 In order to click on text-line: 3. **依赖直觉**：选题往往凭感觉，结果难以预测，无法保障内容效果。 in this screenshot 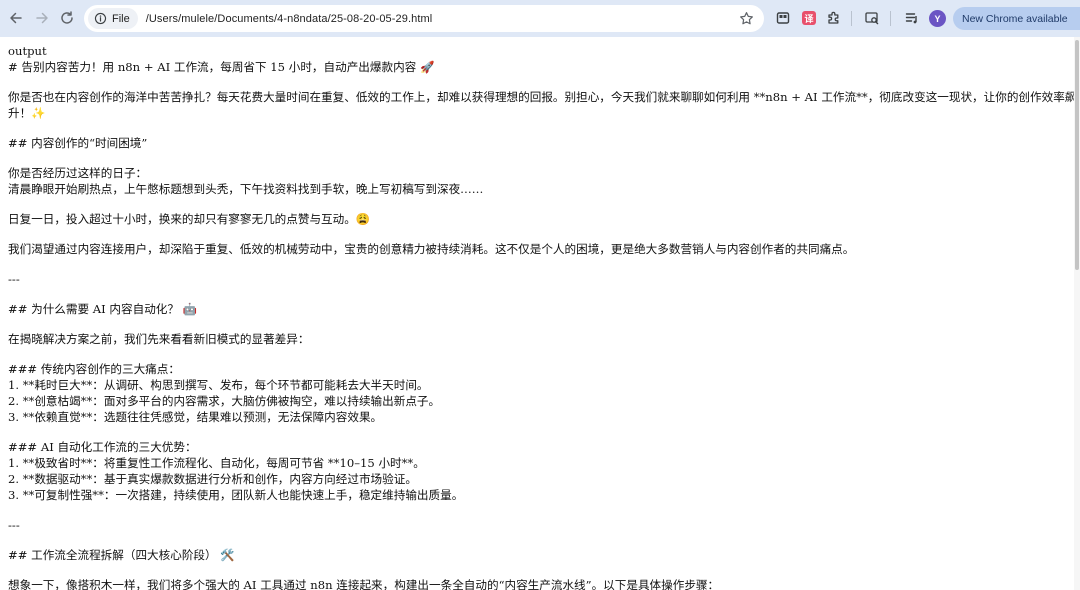, I will do `click(195, 417)`.